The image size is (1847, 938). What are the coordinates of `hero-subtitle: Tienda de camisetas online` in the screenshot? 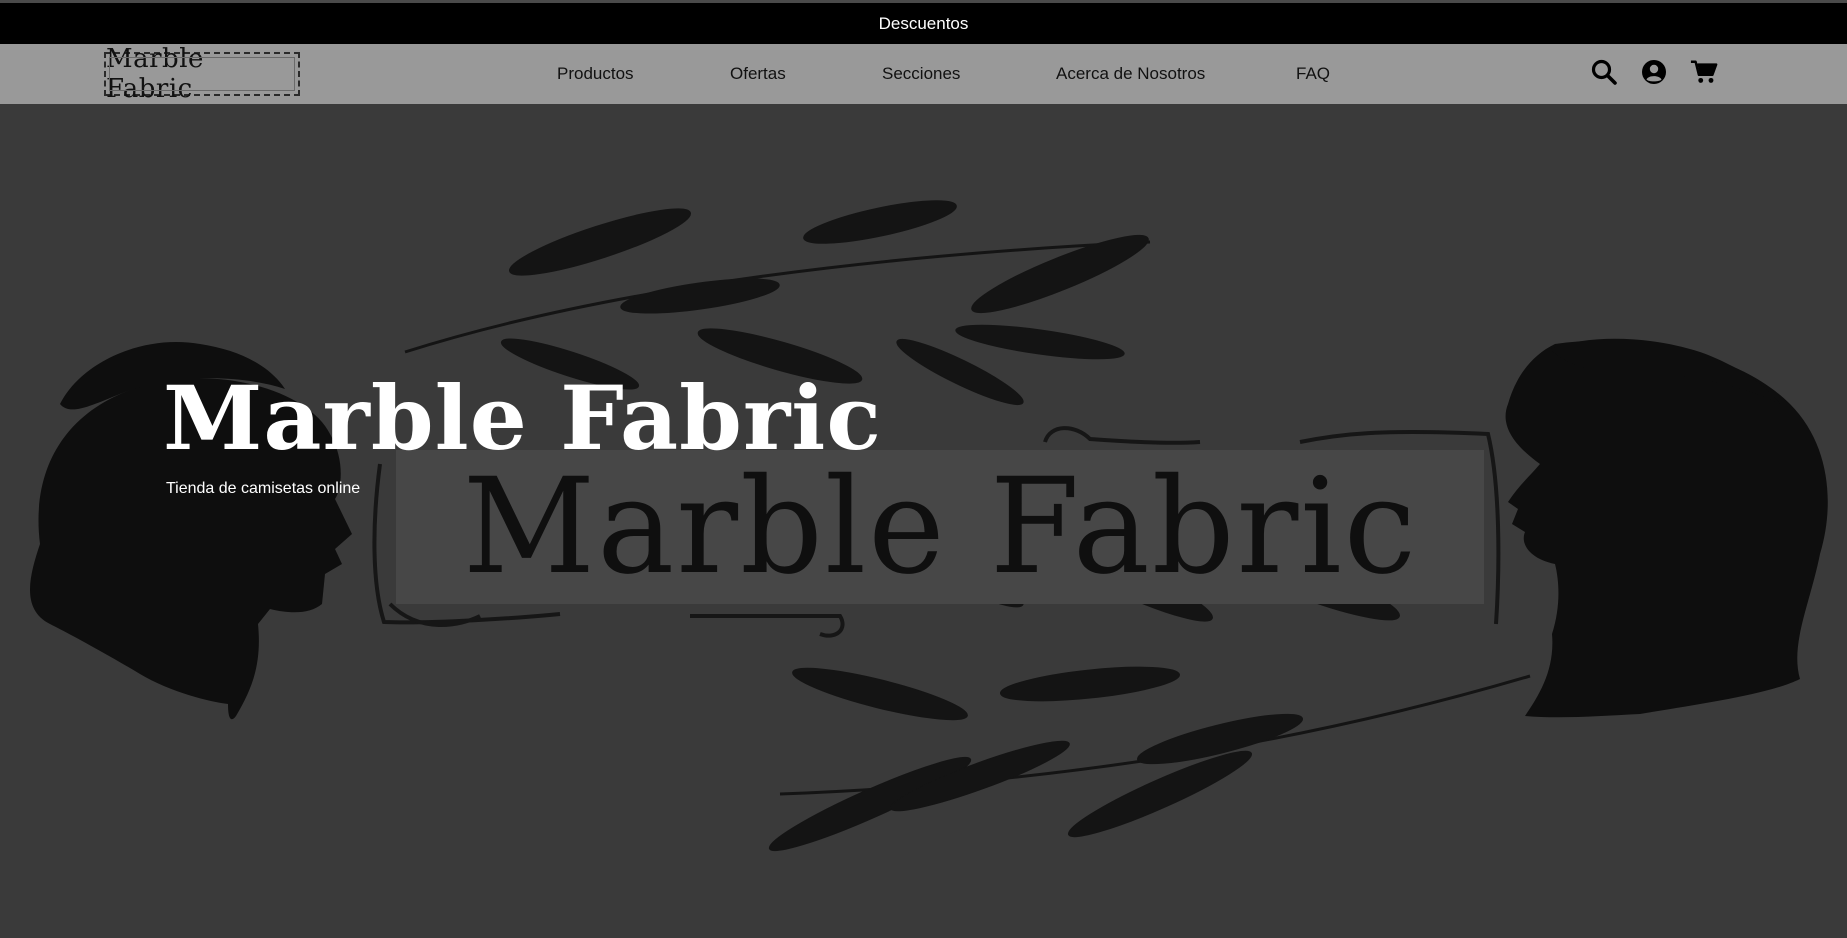 It's located at (263, 488).